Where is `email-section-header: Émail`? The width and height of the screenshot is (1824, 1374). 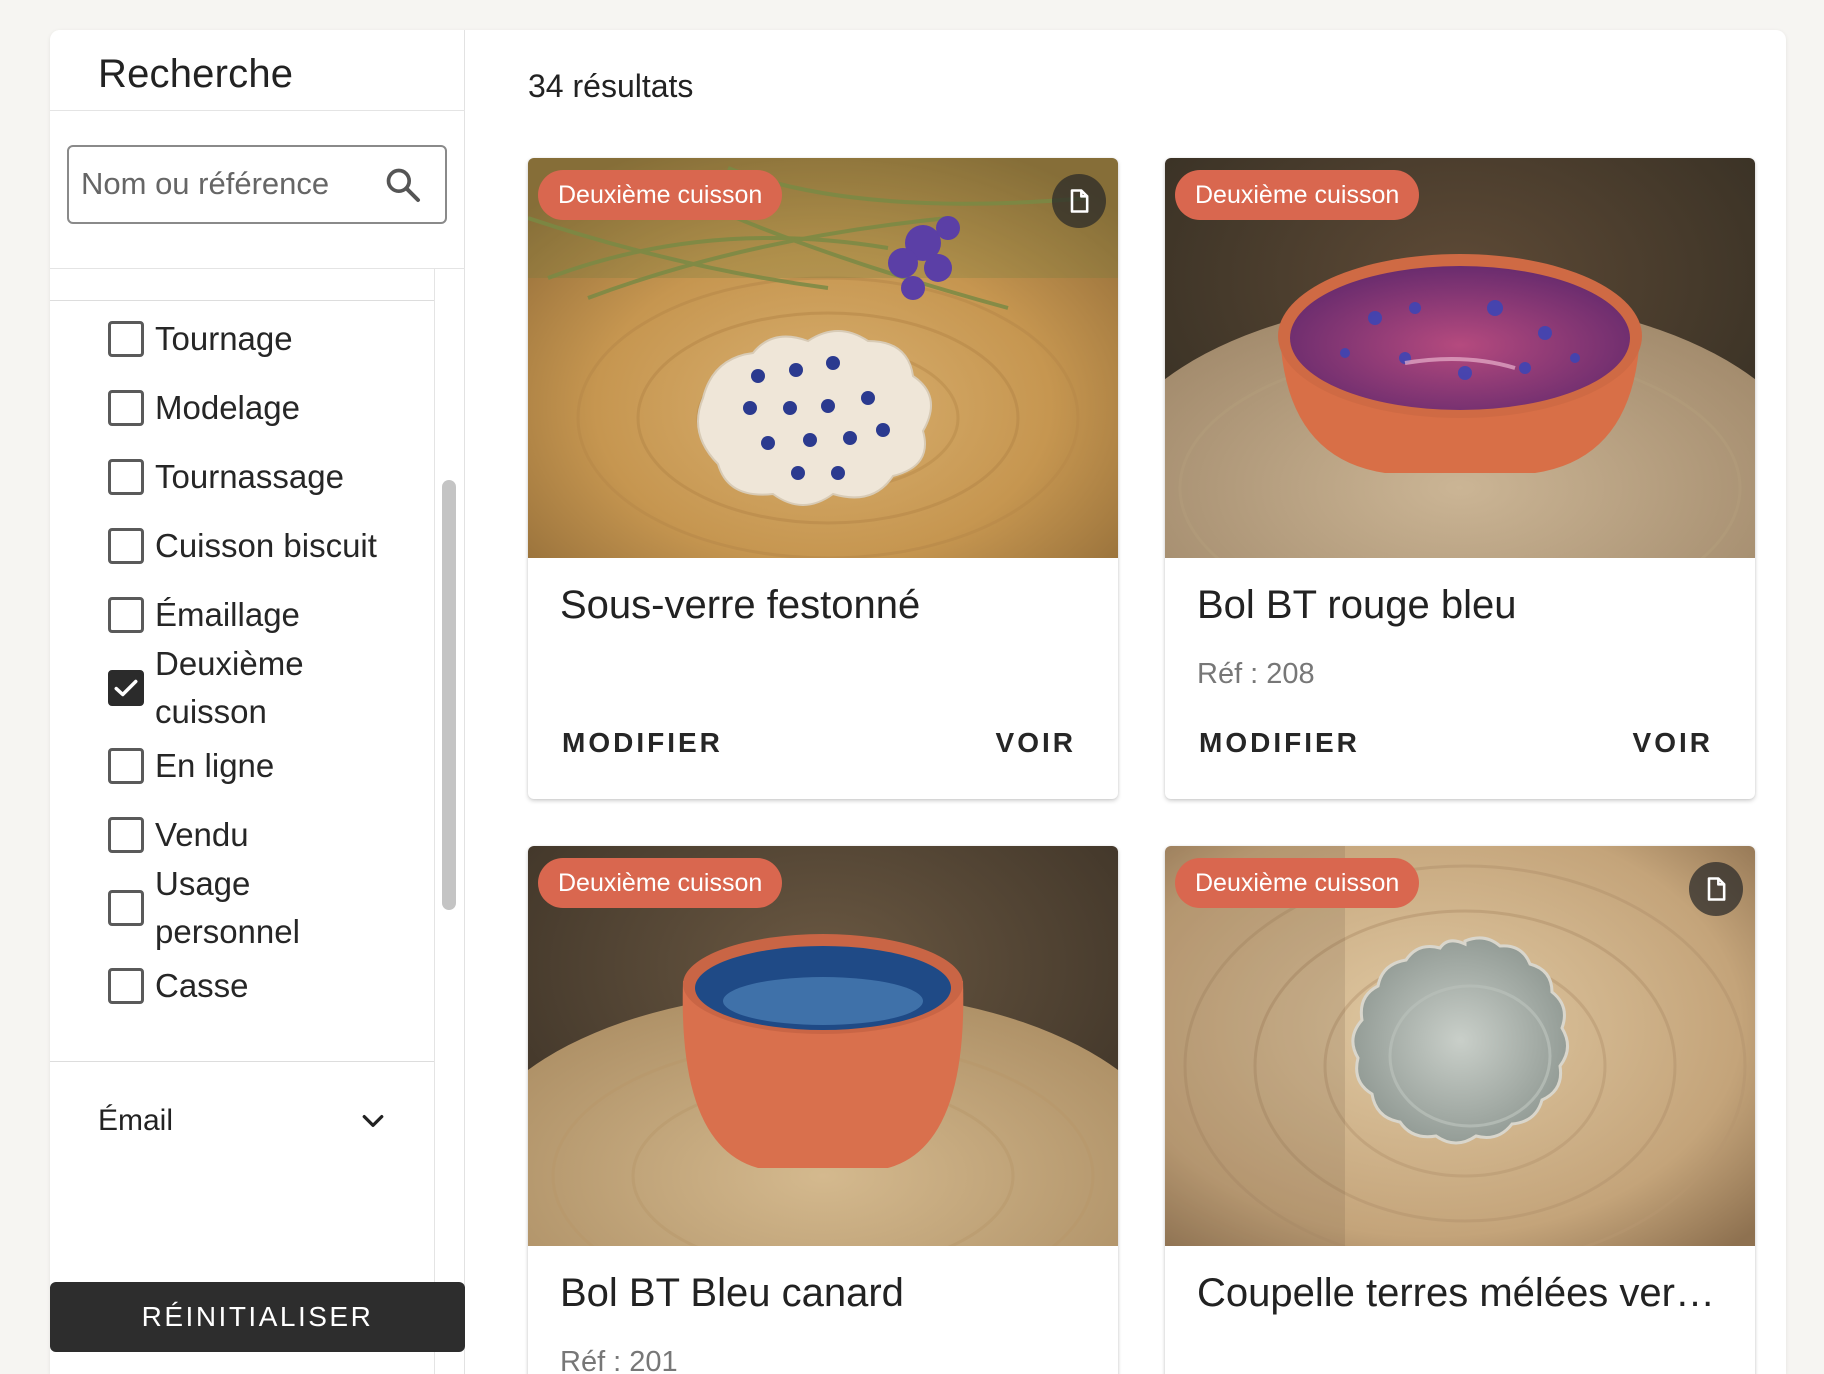 email-section-header: Émail is located at coordinates (243, 1121).